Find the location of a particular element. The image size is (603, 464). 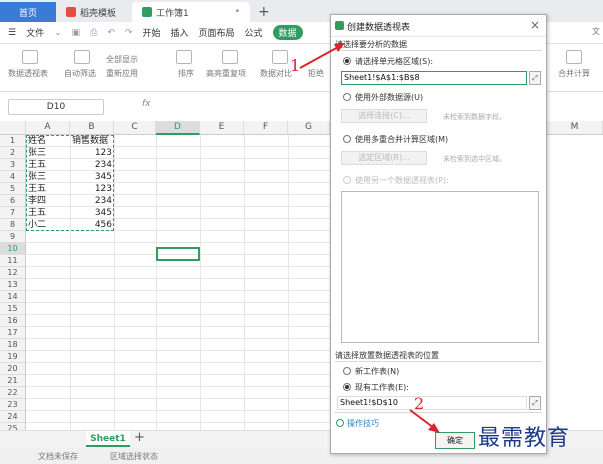

row-header: 18 is located at coordinates (13, 345).